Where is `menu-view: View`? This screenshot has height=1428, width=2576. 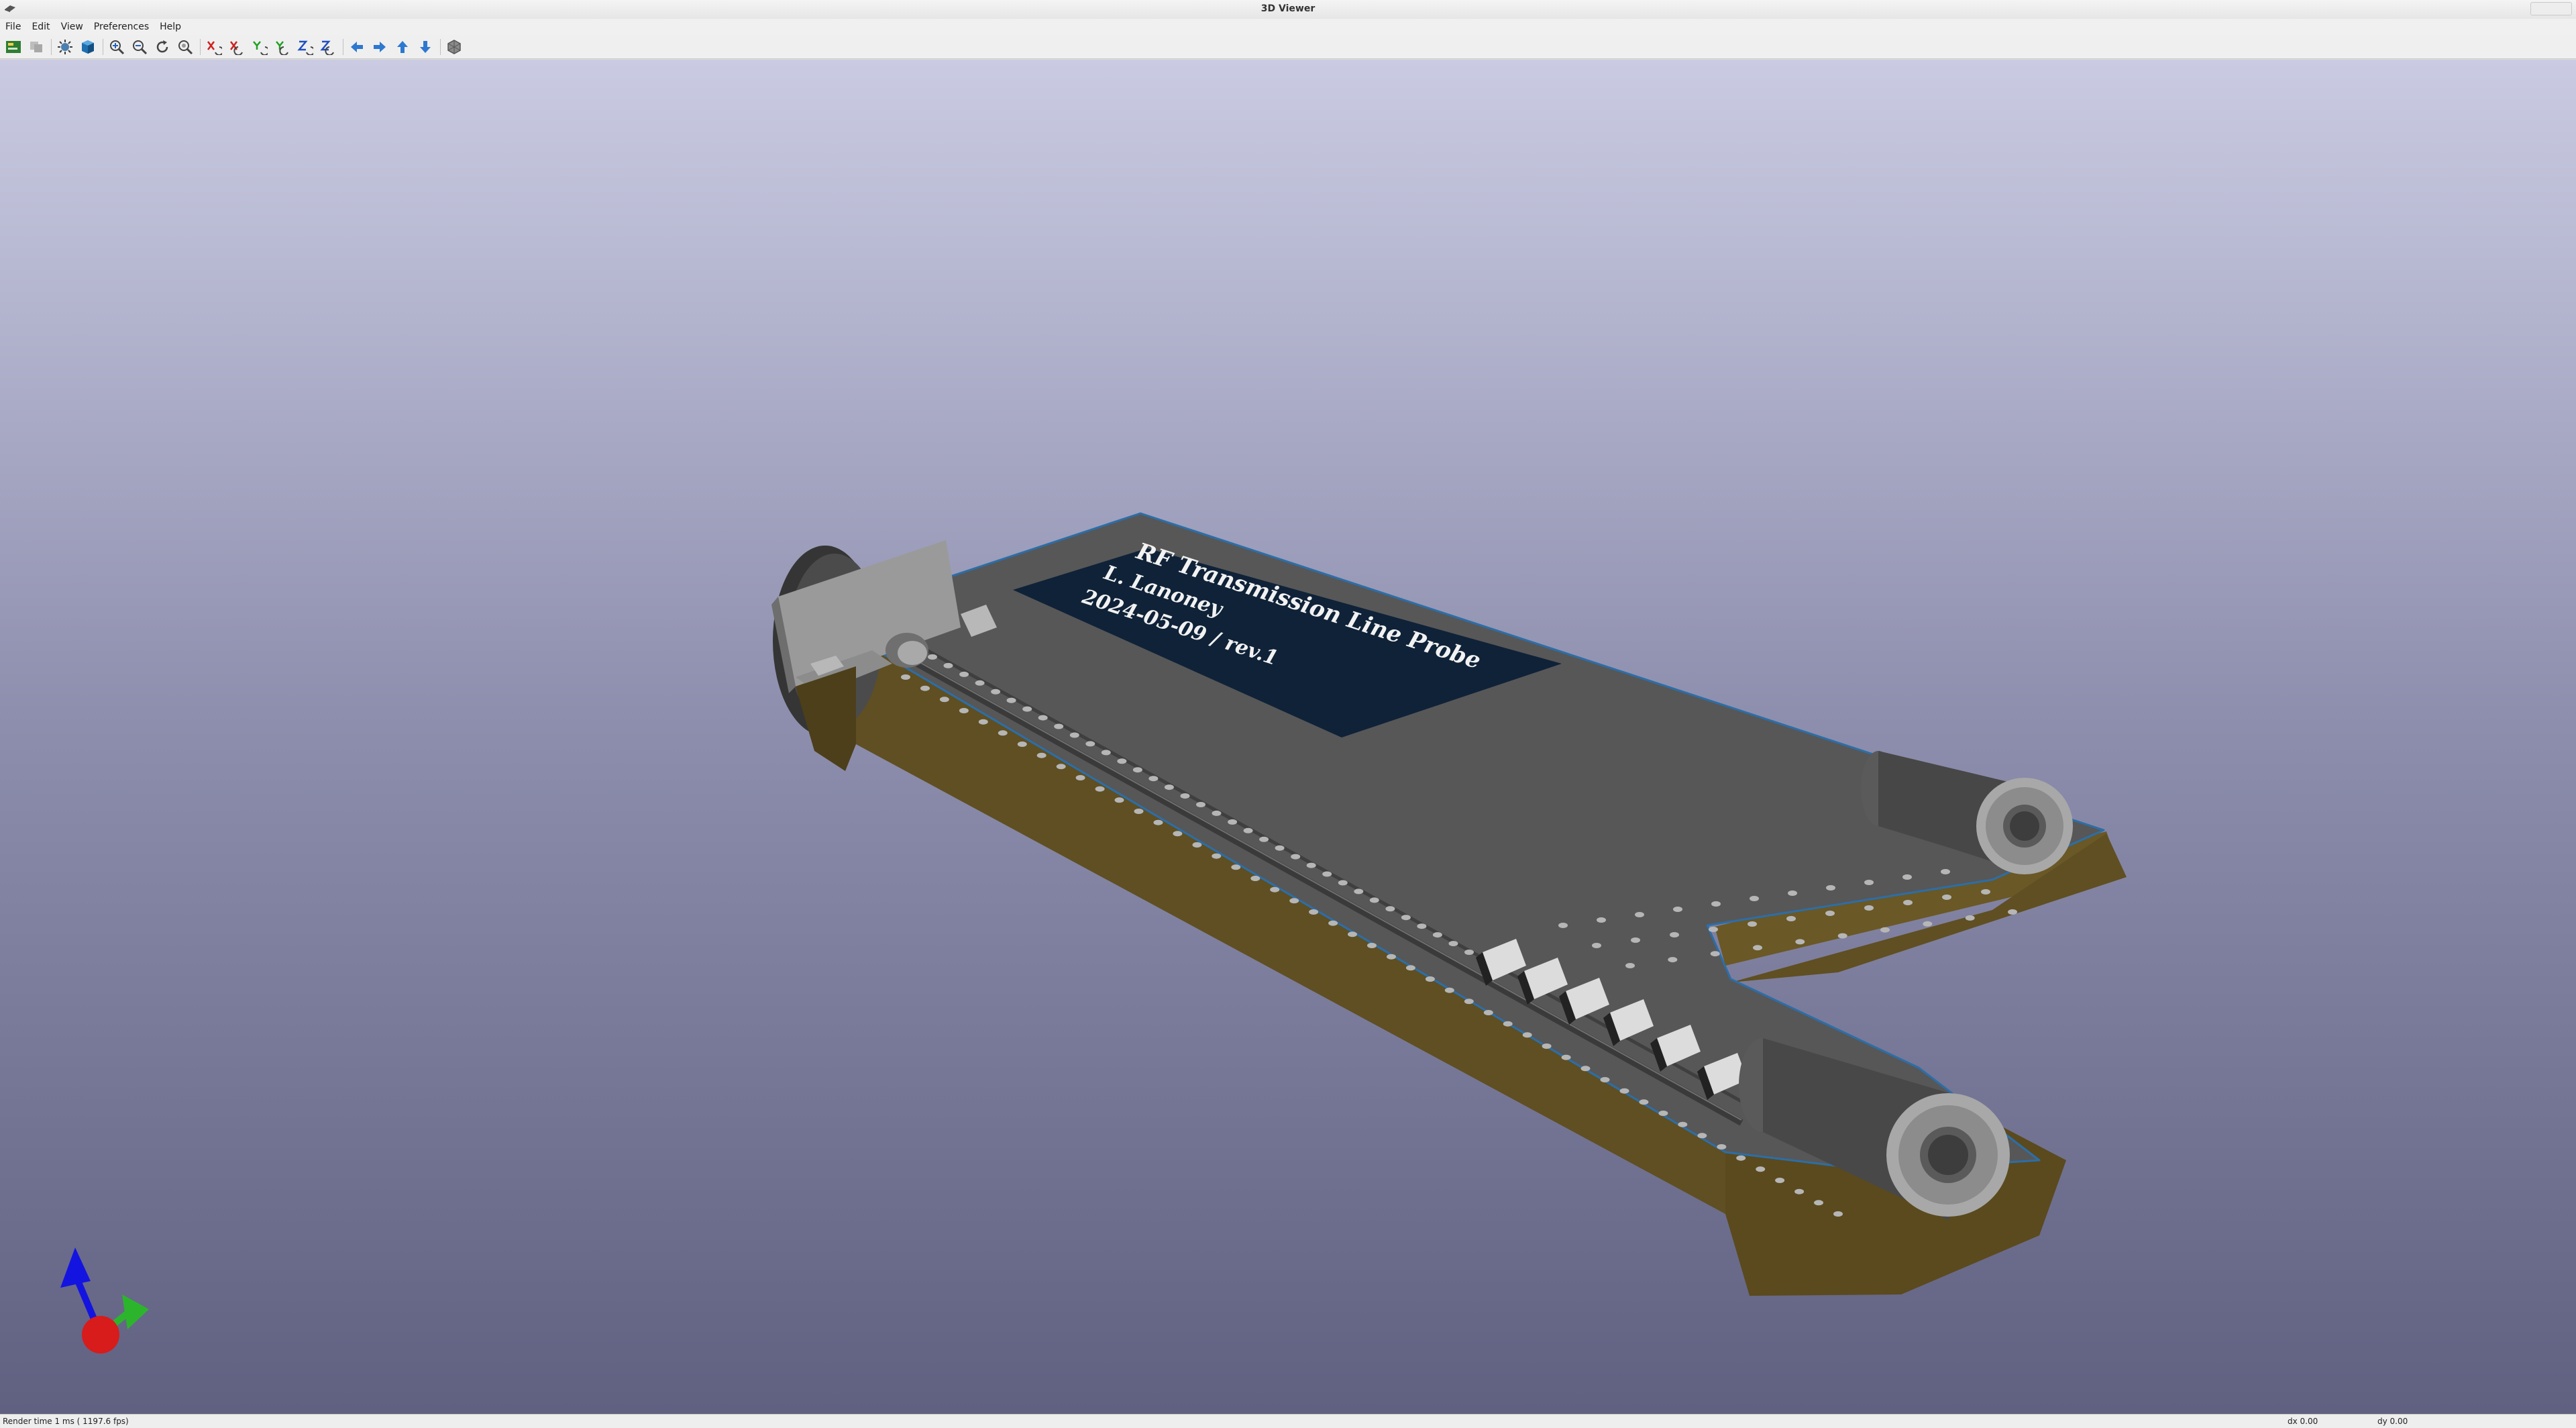
menu-view: View is located at coordinates (72, 27).